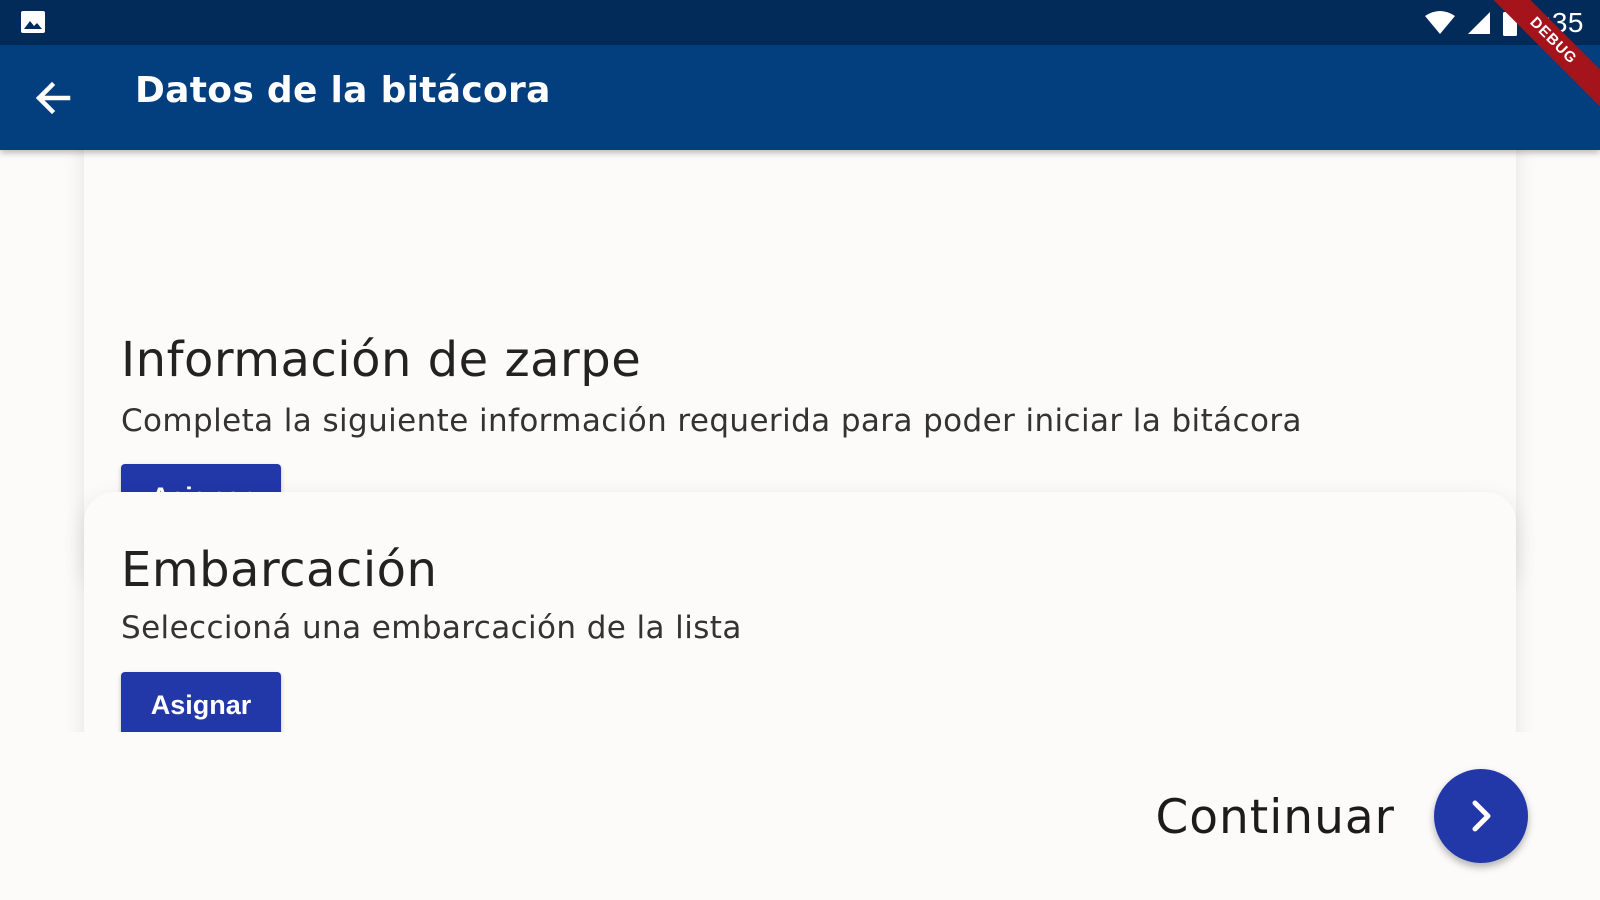 The height and width of the screenshot is (900, 1600). Describe the element at coordinates (381, 360) in the screenshot. I see `card-title: Información de zarpe` at that location.